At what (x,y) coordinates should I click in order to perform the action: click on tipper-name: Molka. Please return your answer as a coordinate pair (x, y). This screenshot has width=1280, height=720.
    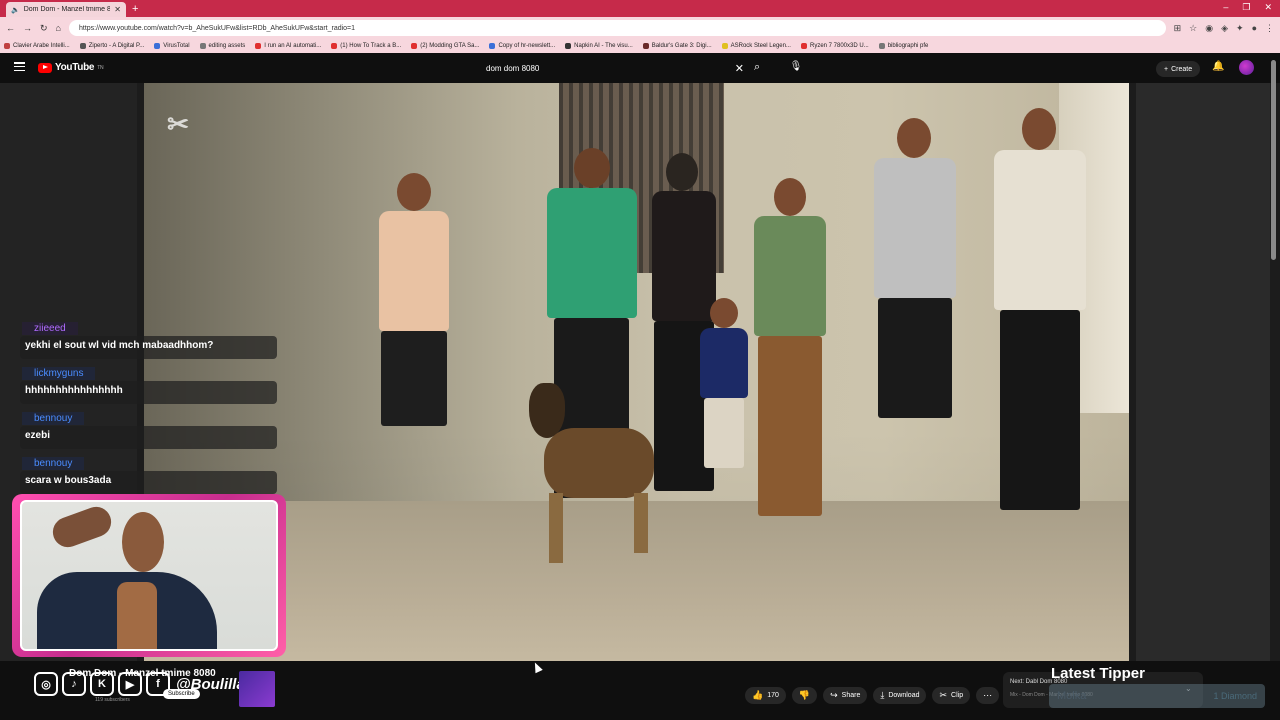
    Looking at the image, I should click on (1072, 696).